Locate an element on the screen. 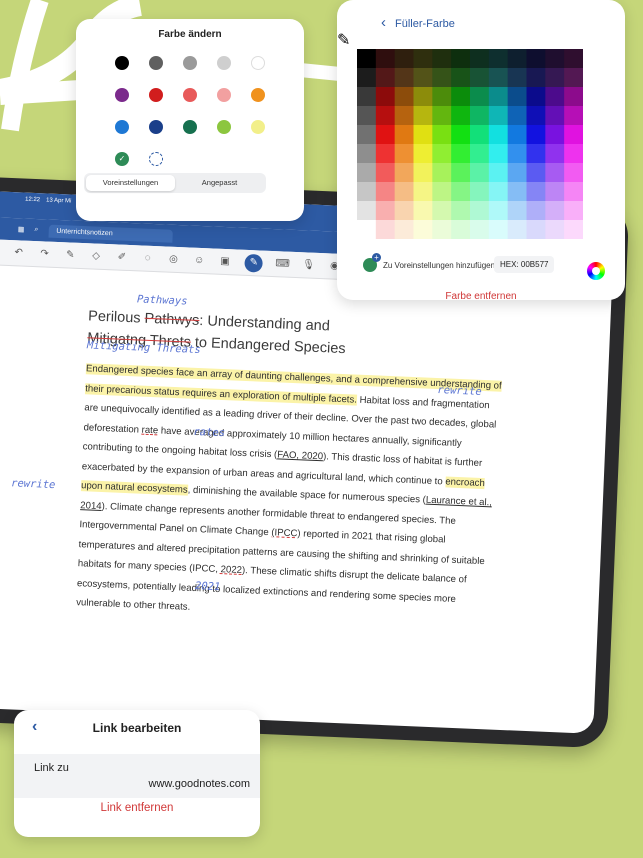 Image resolution: width=643 pixels, height=858 pixels. redo-icon: ↷ is located at coordinates (44, 254).